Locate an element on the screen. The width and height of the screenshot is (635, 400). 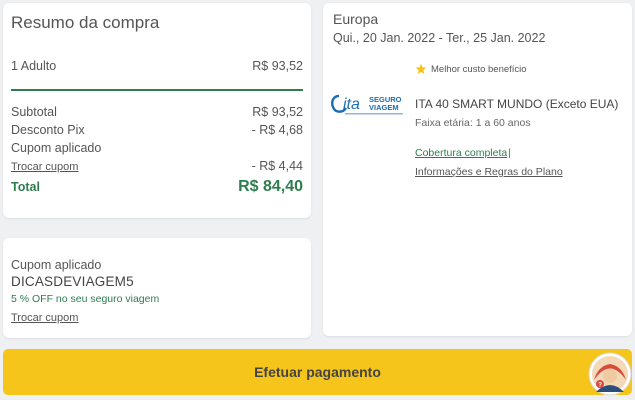
pix-discount-label: Desconto Pix is located at coordinates (48, 130).